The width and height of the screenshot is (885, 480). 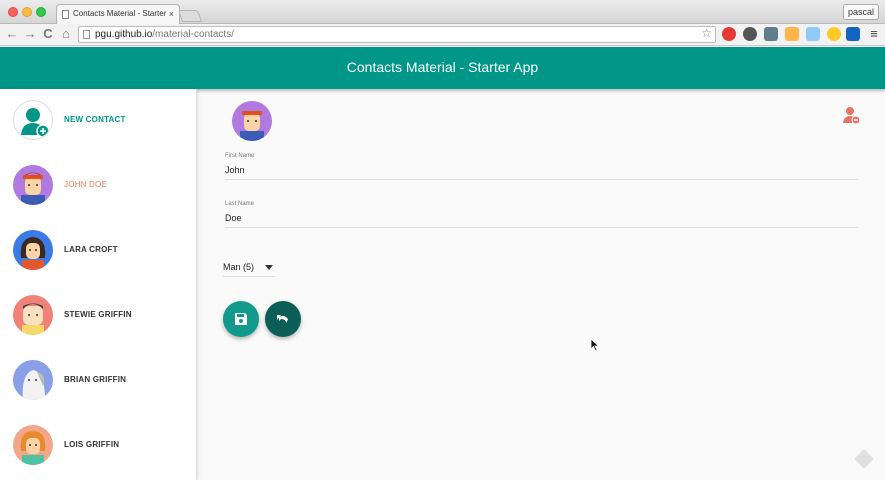 What do you see at coordinates (85, 184) in the screenshot?
I see `sidebar-item-label: JOHN DOE` at bounding box center [85, 184].